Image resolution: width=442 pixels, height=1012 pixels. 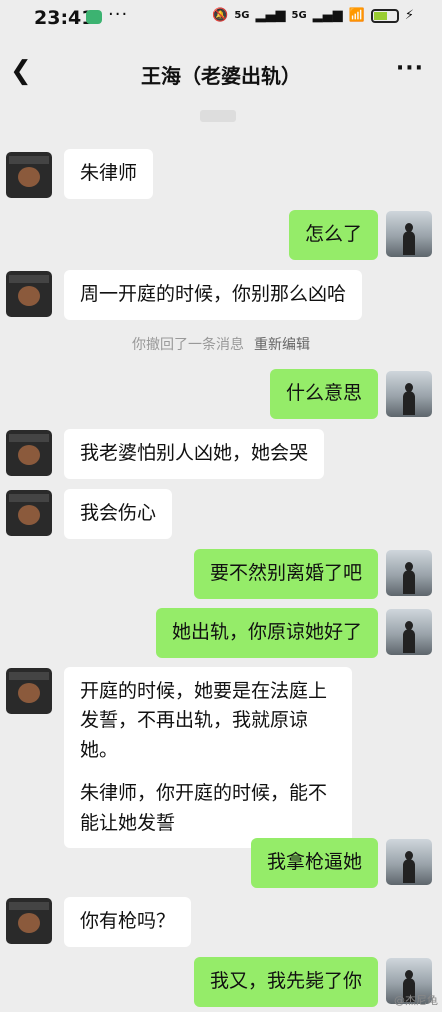 What do you see at coordinates (384, 15) in the screenshot?
I see `battery-icon` at bounding box center [384, 15].